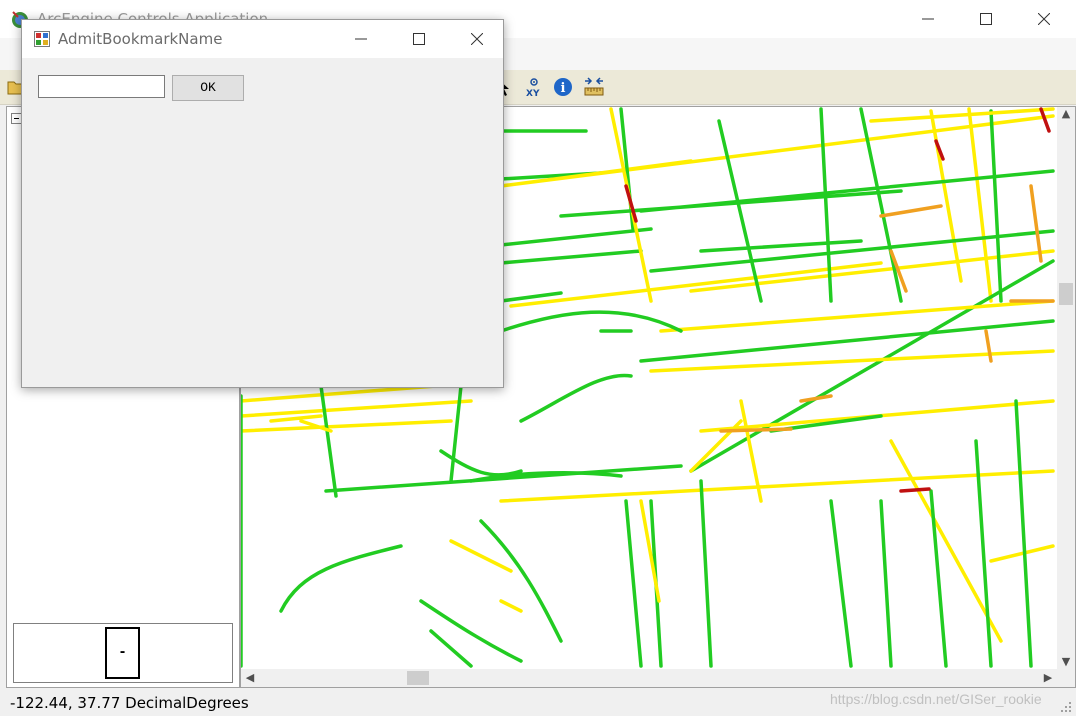 This screenshot has height=716, width=1076. I want to click on xy-icon: XY, so click(533, 88).